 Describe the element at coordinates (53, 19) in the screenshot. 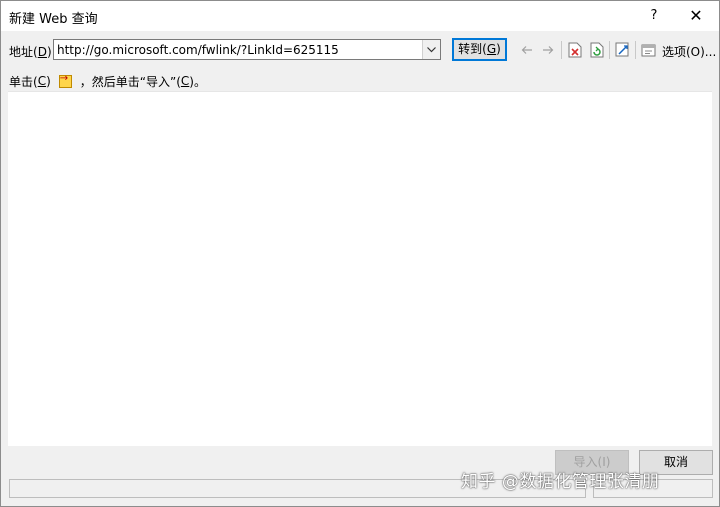

I see `dialog-title: 新建 Web 查询` at that location.